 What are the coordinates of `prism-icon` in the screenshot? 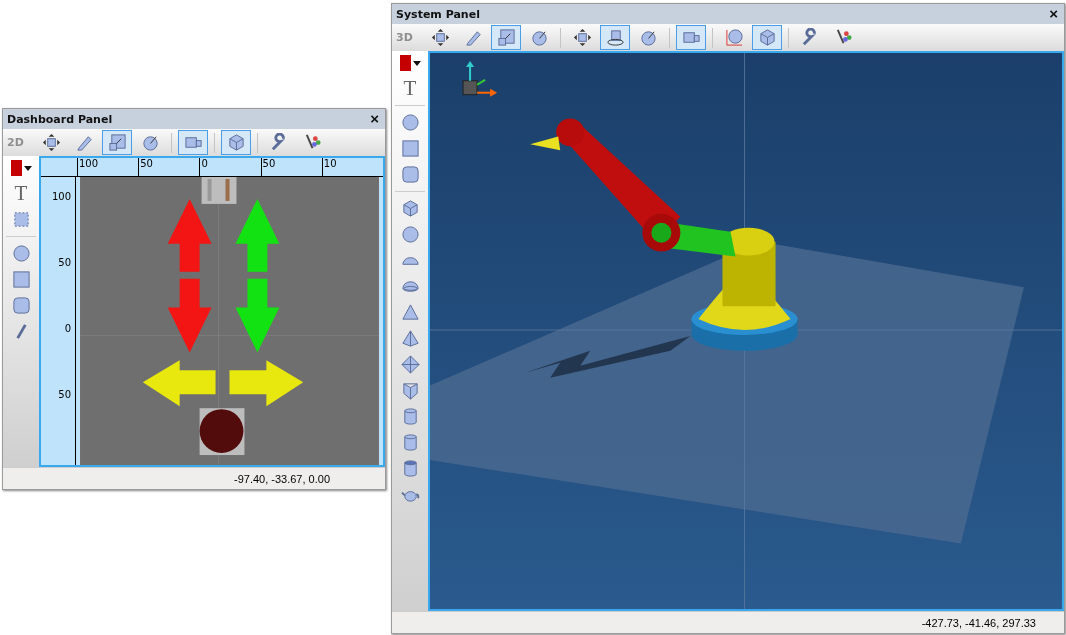 It's located at (410, 390).